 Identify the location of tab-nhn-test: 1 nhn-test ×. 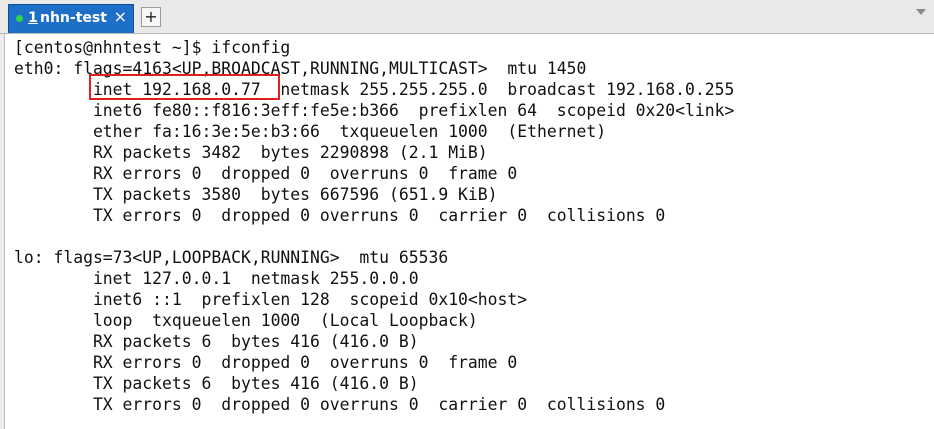
(71, 18).